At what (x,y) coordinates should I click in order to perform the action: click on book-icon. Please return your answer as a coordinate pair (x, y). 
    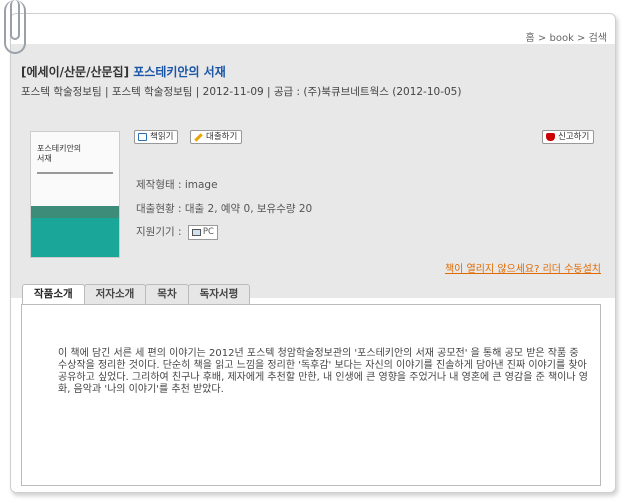
    Looking at the image, I should click on (142, 137).